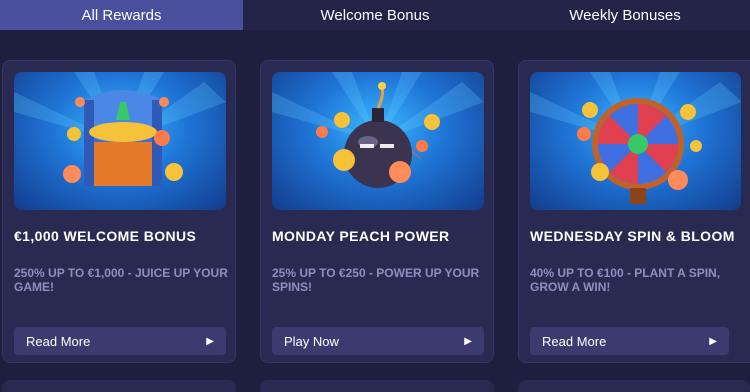 The width and height of the screenshot is (750, 392). What do you see at coordinates (121, 280) in the screenshot?
I see `promo-description: 250% UP TO €1,000 - JUICE UP YOUR GAME!` at bounding box center [121, 280].